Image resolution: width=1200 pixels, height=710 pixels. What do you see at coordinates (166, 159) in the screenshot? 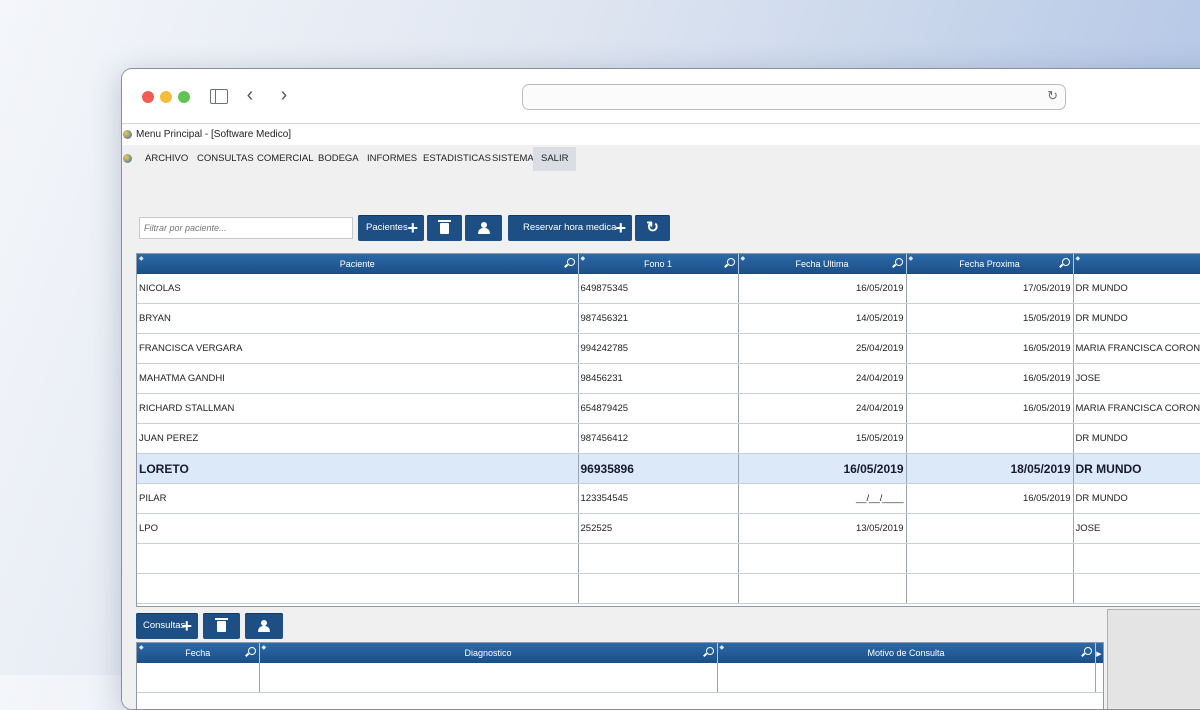
I see `menu-archivo: ARCHIVO` at bounding box center [166, 159].